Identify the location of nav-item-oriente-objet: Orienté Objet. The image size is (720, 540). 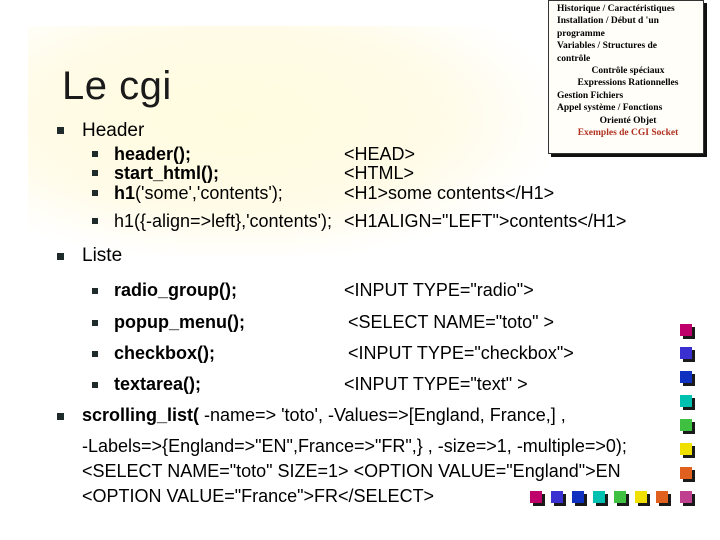
(628, 121).